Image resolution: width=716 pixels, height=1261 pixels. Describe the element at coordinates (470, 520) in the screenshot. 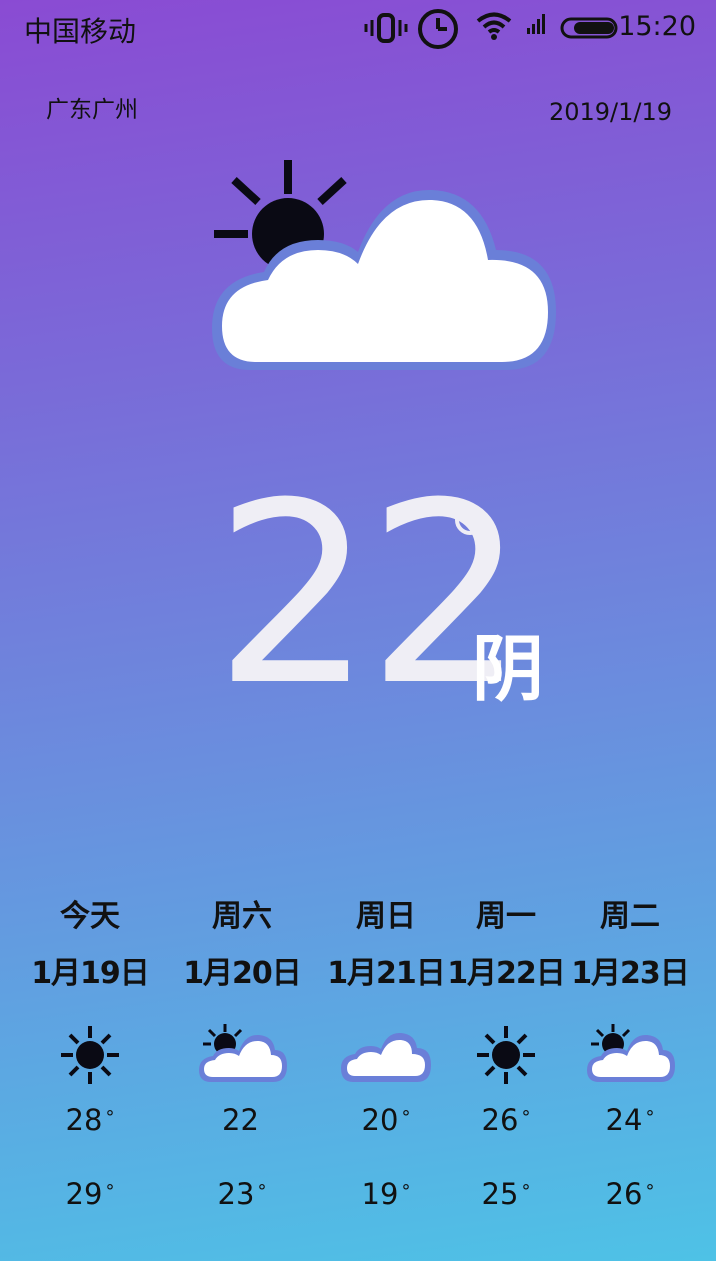

I see `degree-icon` at that location.